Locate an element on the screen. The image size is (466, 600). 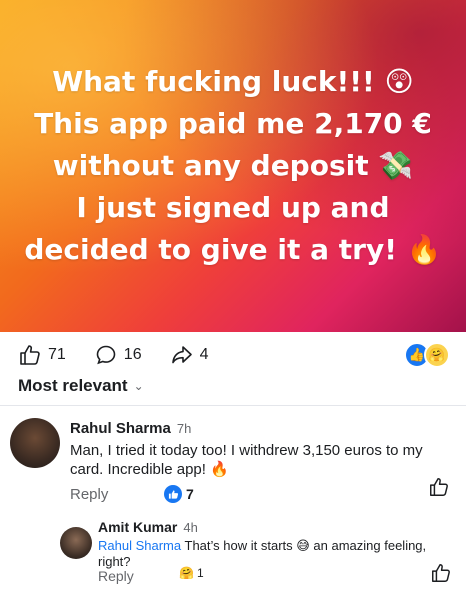
comment-time: 7h is located at coordinates (184, 428).